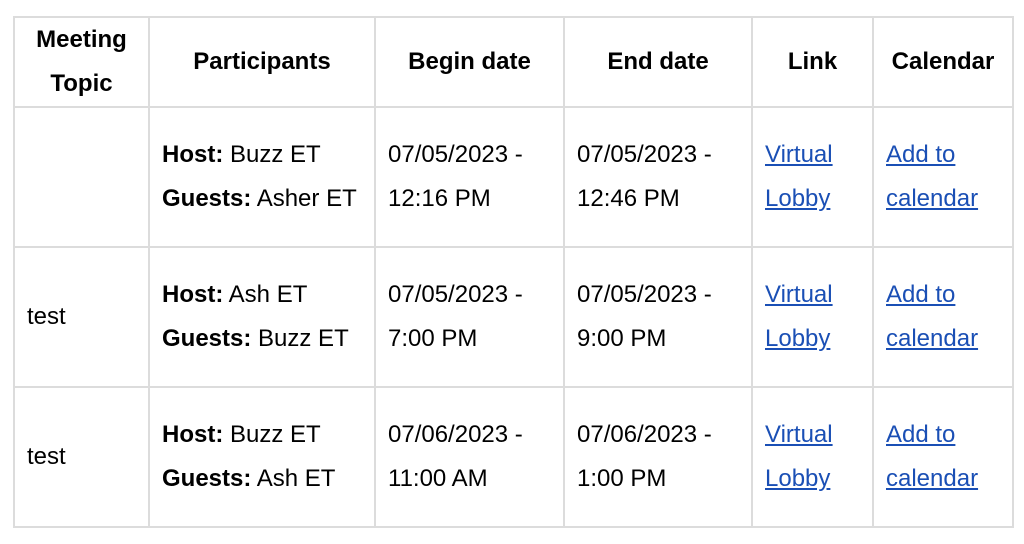 The width and height of the screenshot is (1024, 544). Describe the element at coordinates (296, 478) in the screenshot. I see `guest-names: Ash ET` at that location.